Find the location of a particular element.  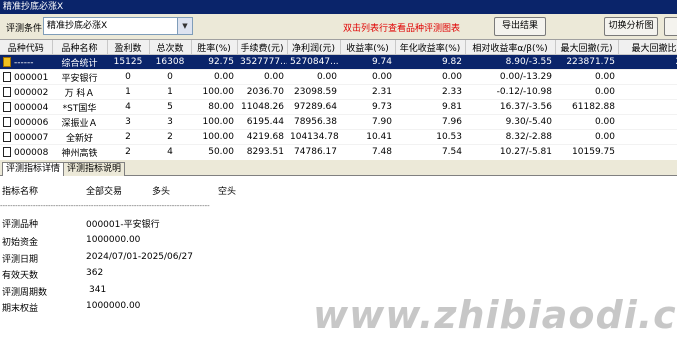

condition-select: 精准抄底必涨X ▼ is located at coordinates (118, 26).